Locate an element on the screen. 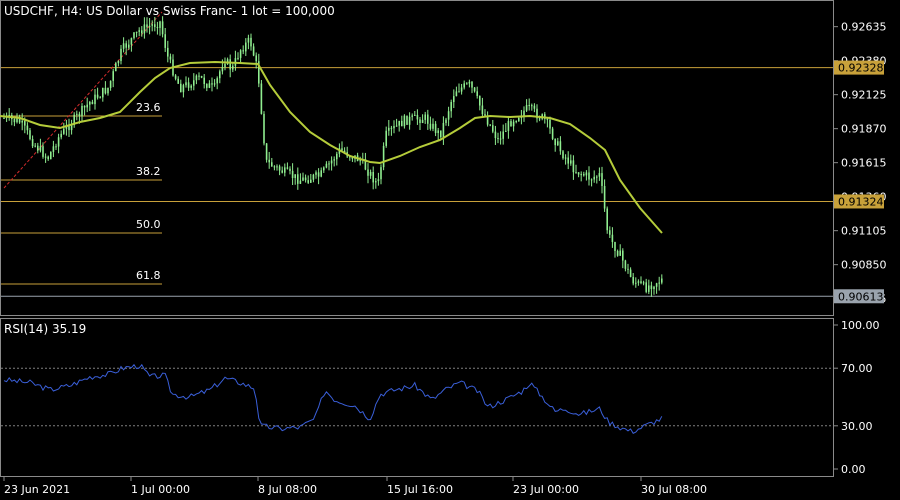 The image size is (900, 500). fib-trend-line is located at coordinates (83, 100).